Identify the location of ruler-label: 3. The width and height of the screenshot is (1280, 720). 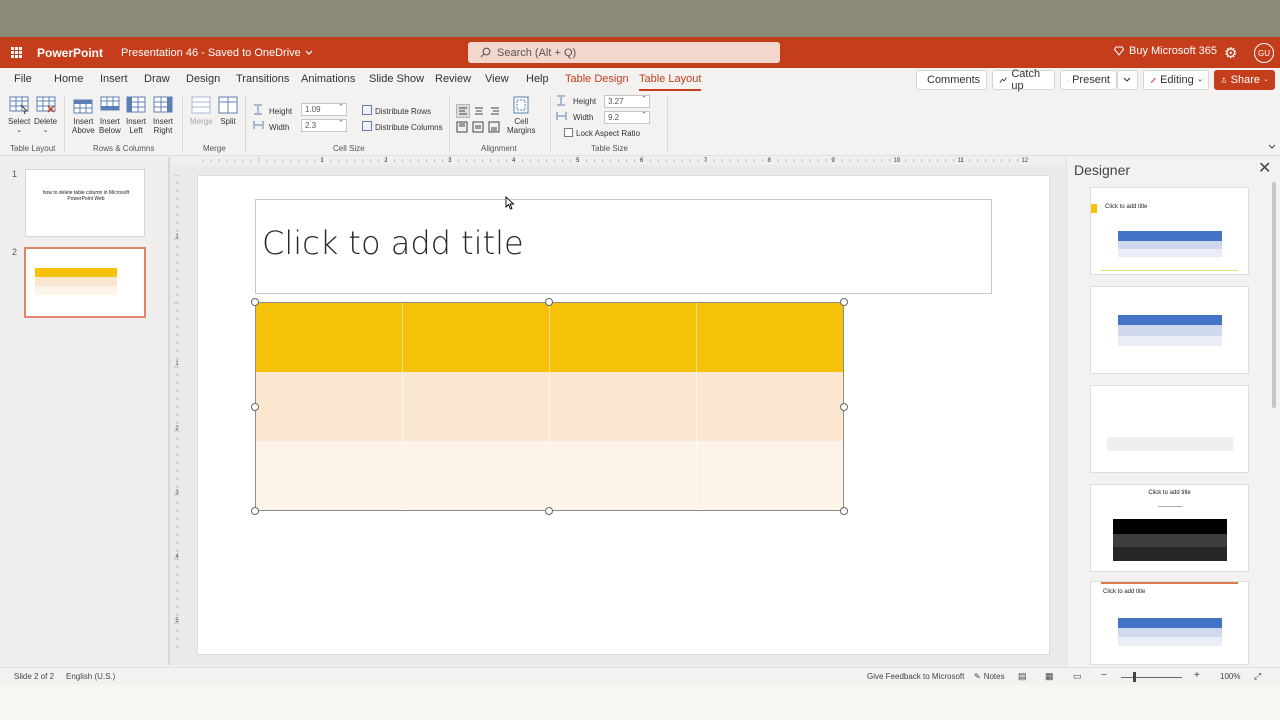
(450, 161).